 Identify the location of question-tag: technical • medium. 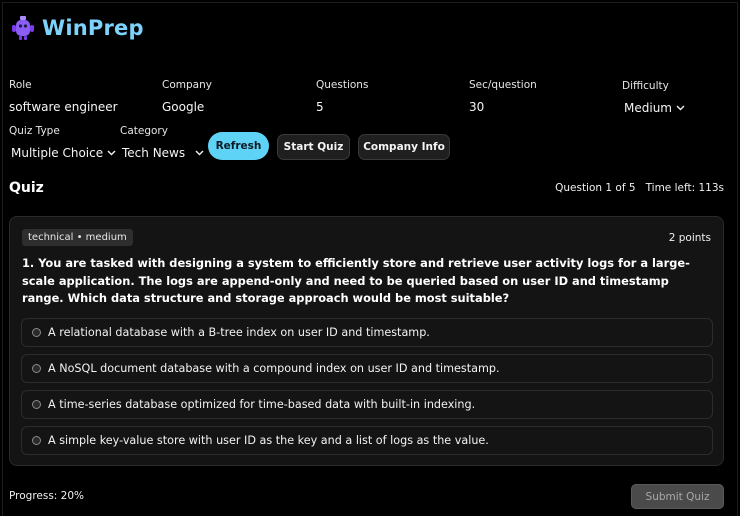
(77, 237).